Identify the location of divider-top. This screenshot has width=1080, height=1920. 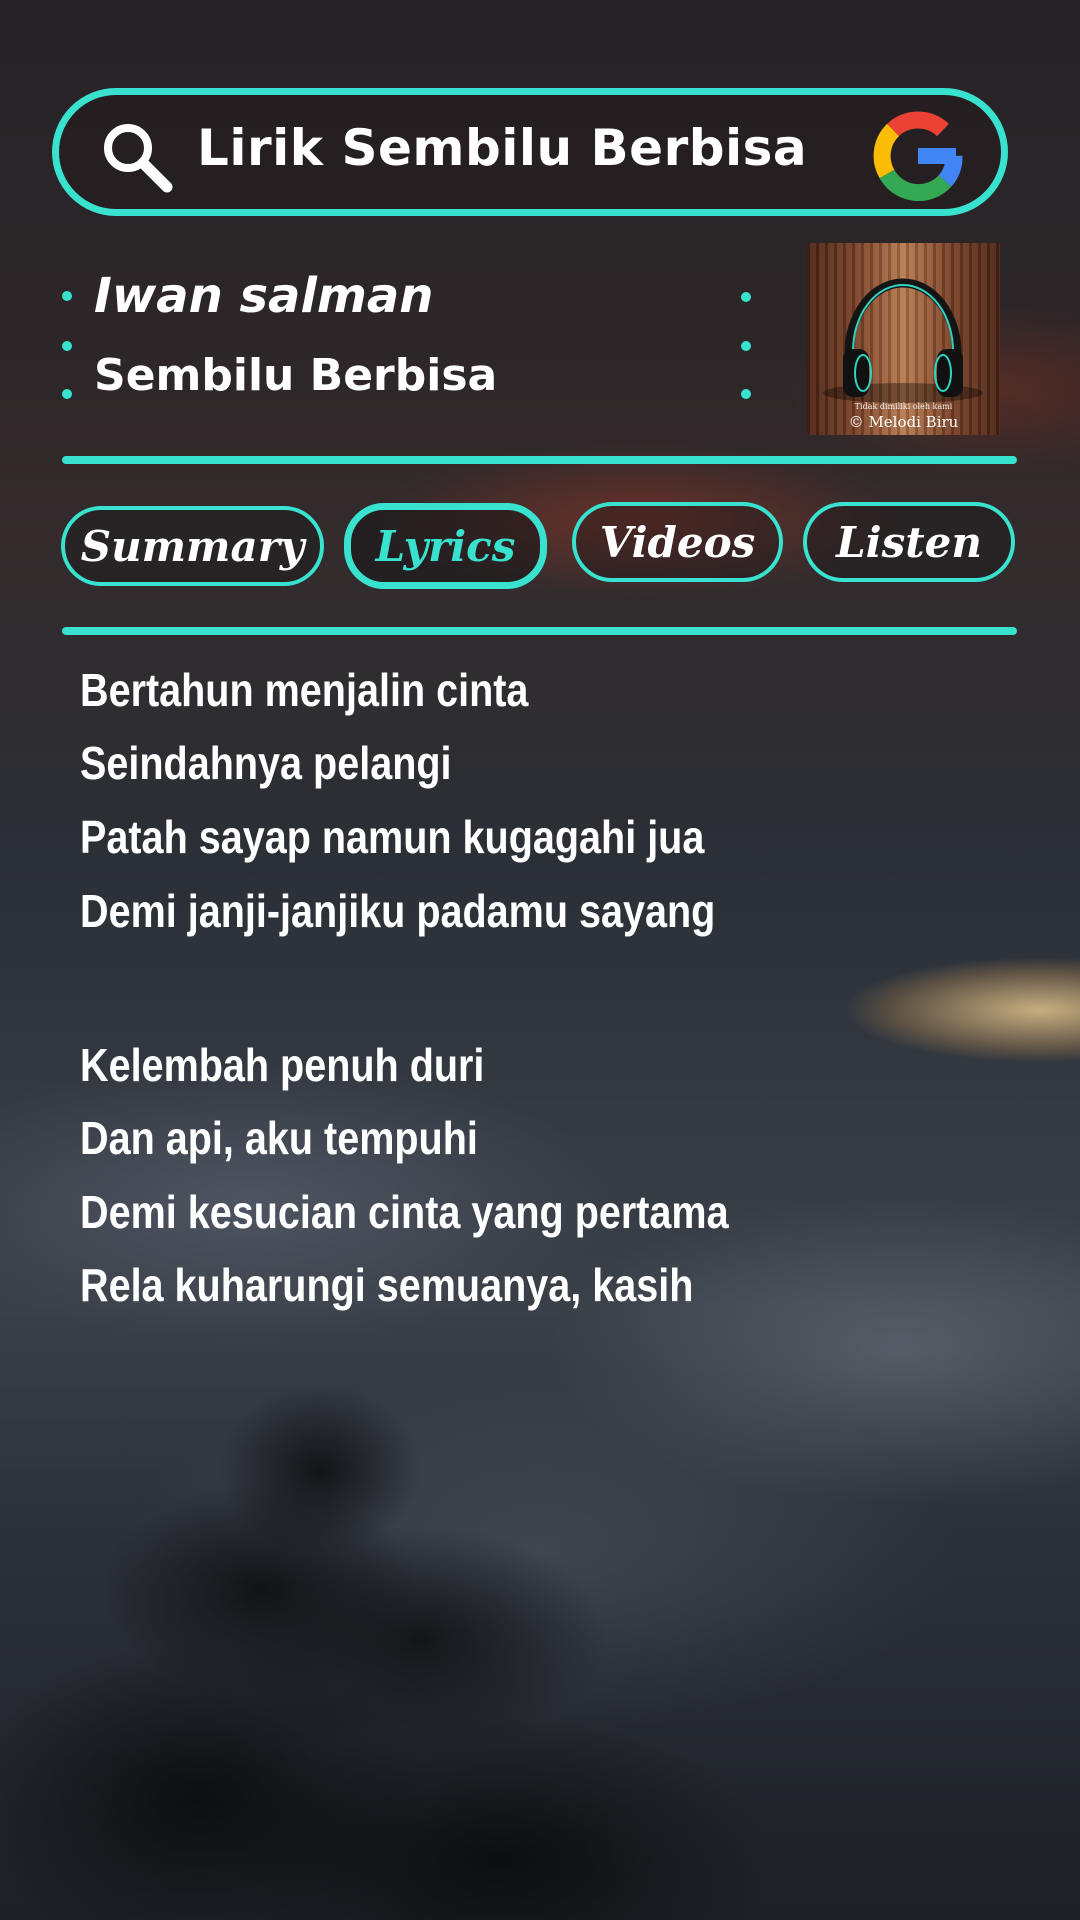
(539, 460).